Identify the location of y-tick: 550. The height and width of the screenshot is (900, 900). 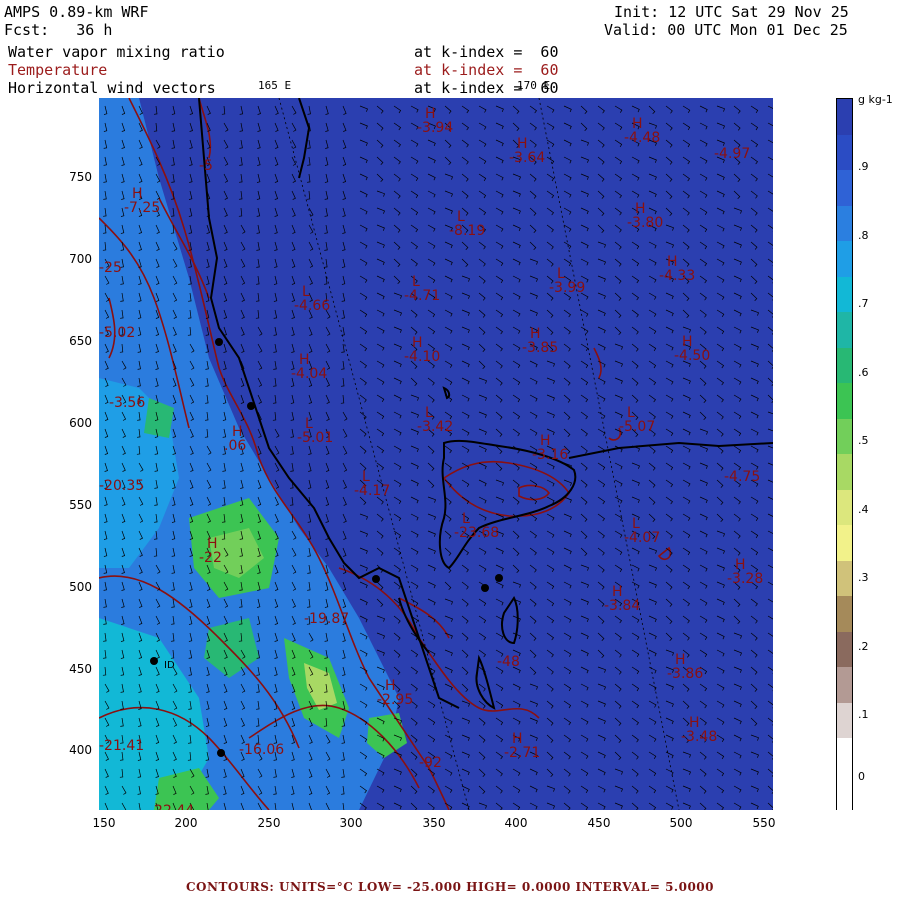
(80, 505).